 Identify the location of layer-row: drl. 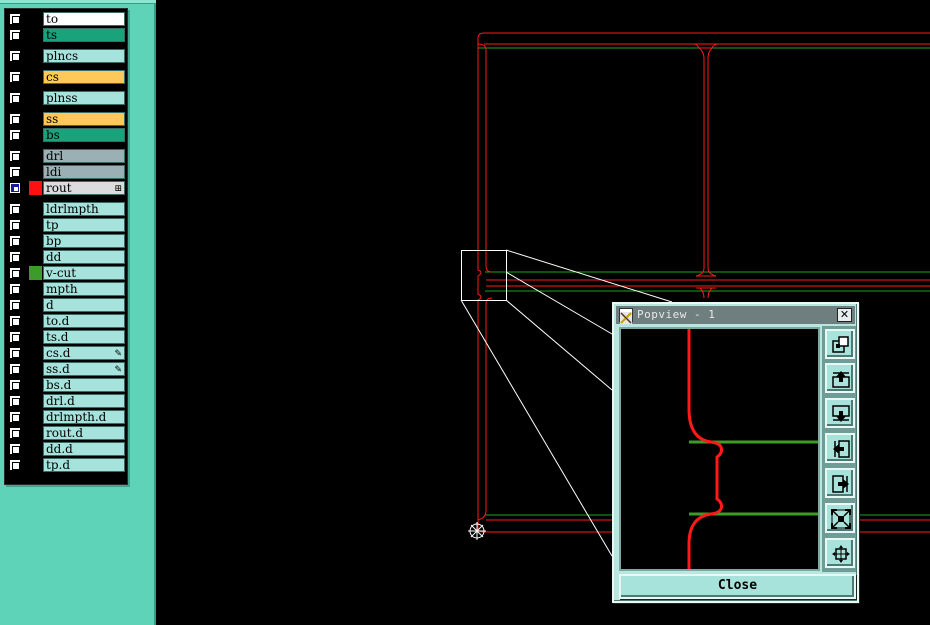
(66, 156).